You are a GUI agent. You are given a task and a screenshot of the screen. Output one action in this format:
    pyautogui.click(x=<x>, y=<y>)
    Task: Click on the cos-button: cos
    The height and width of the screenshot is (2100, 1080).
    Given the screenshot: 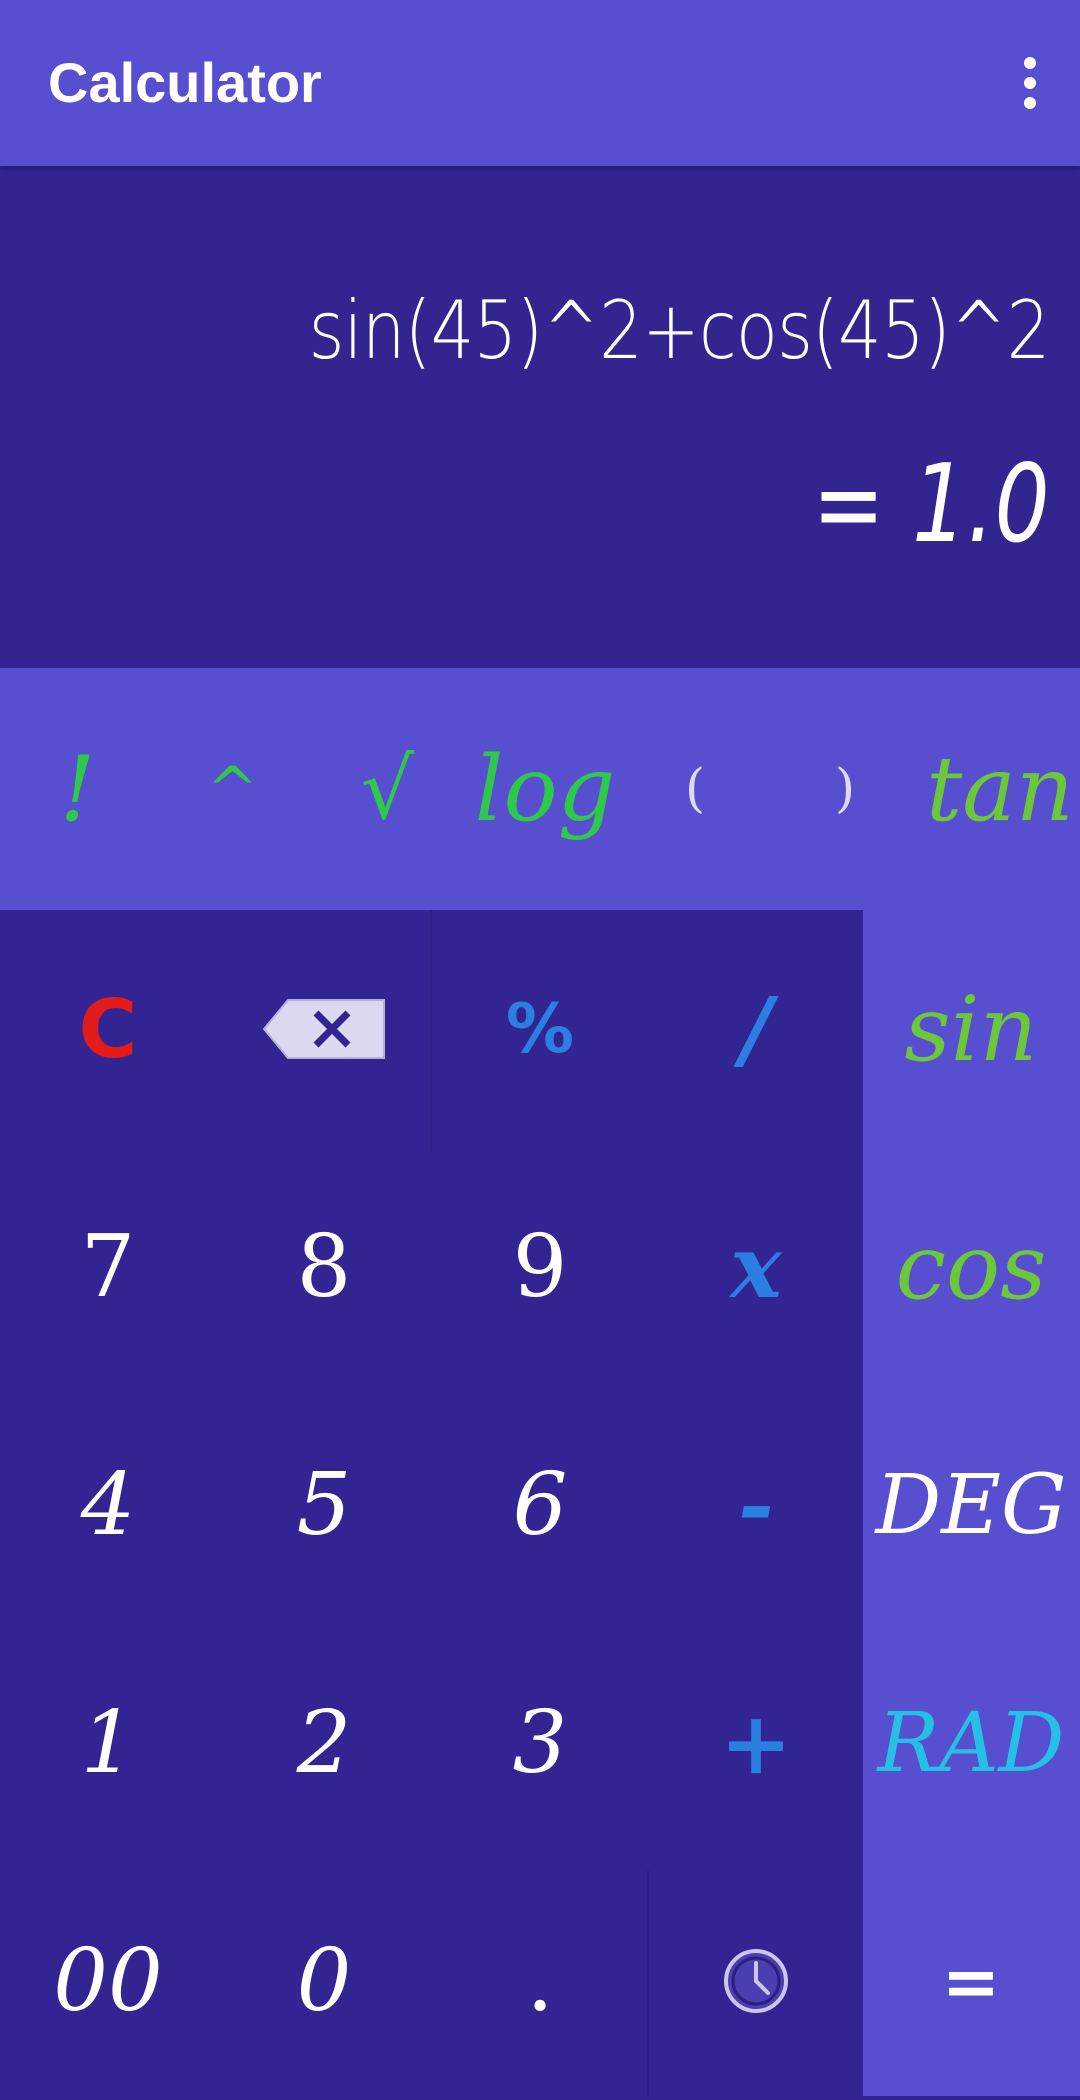 What is the action you would take?
    pyautogui.click(x=971, y=1267)
    